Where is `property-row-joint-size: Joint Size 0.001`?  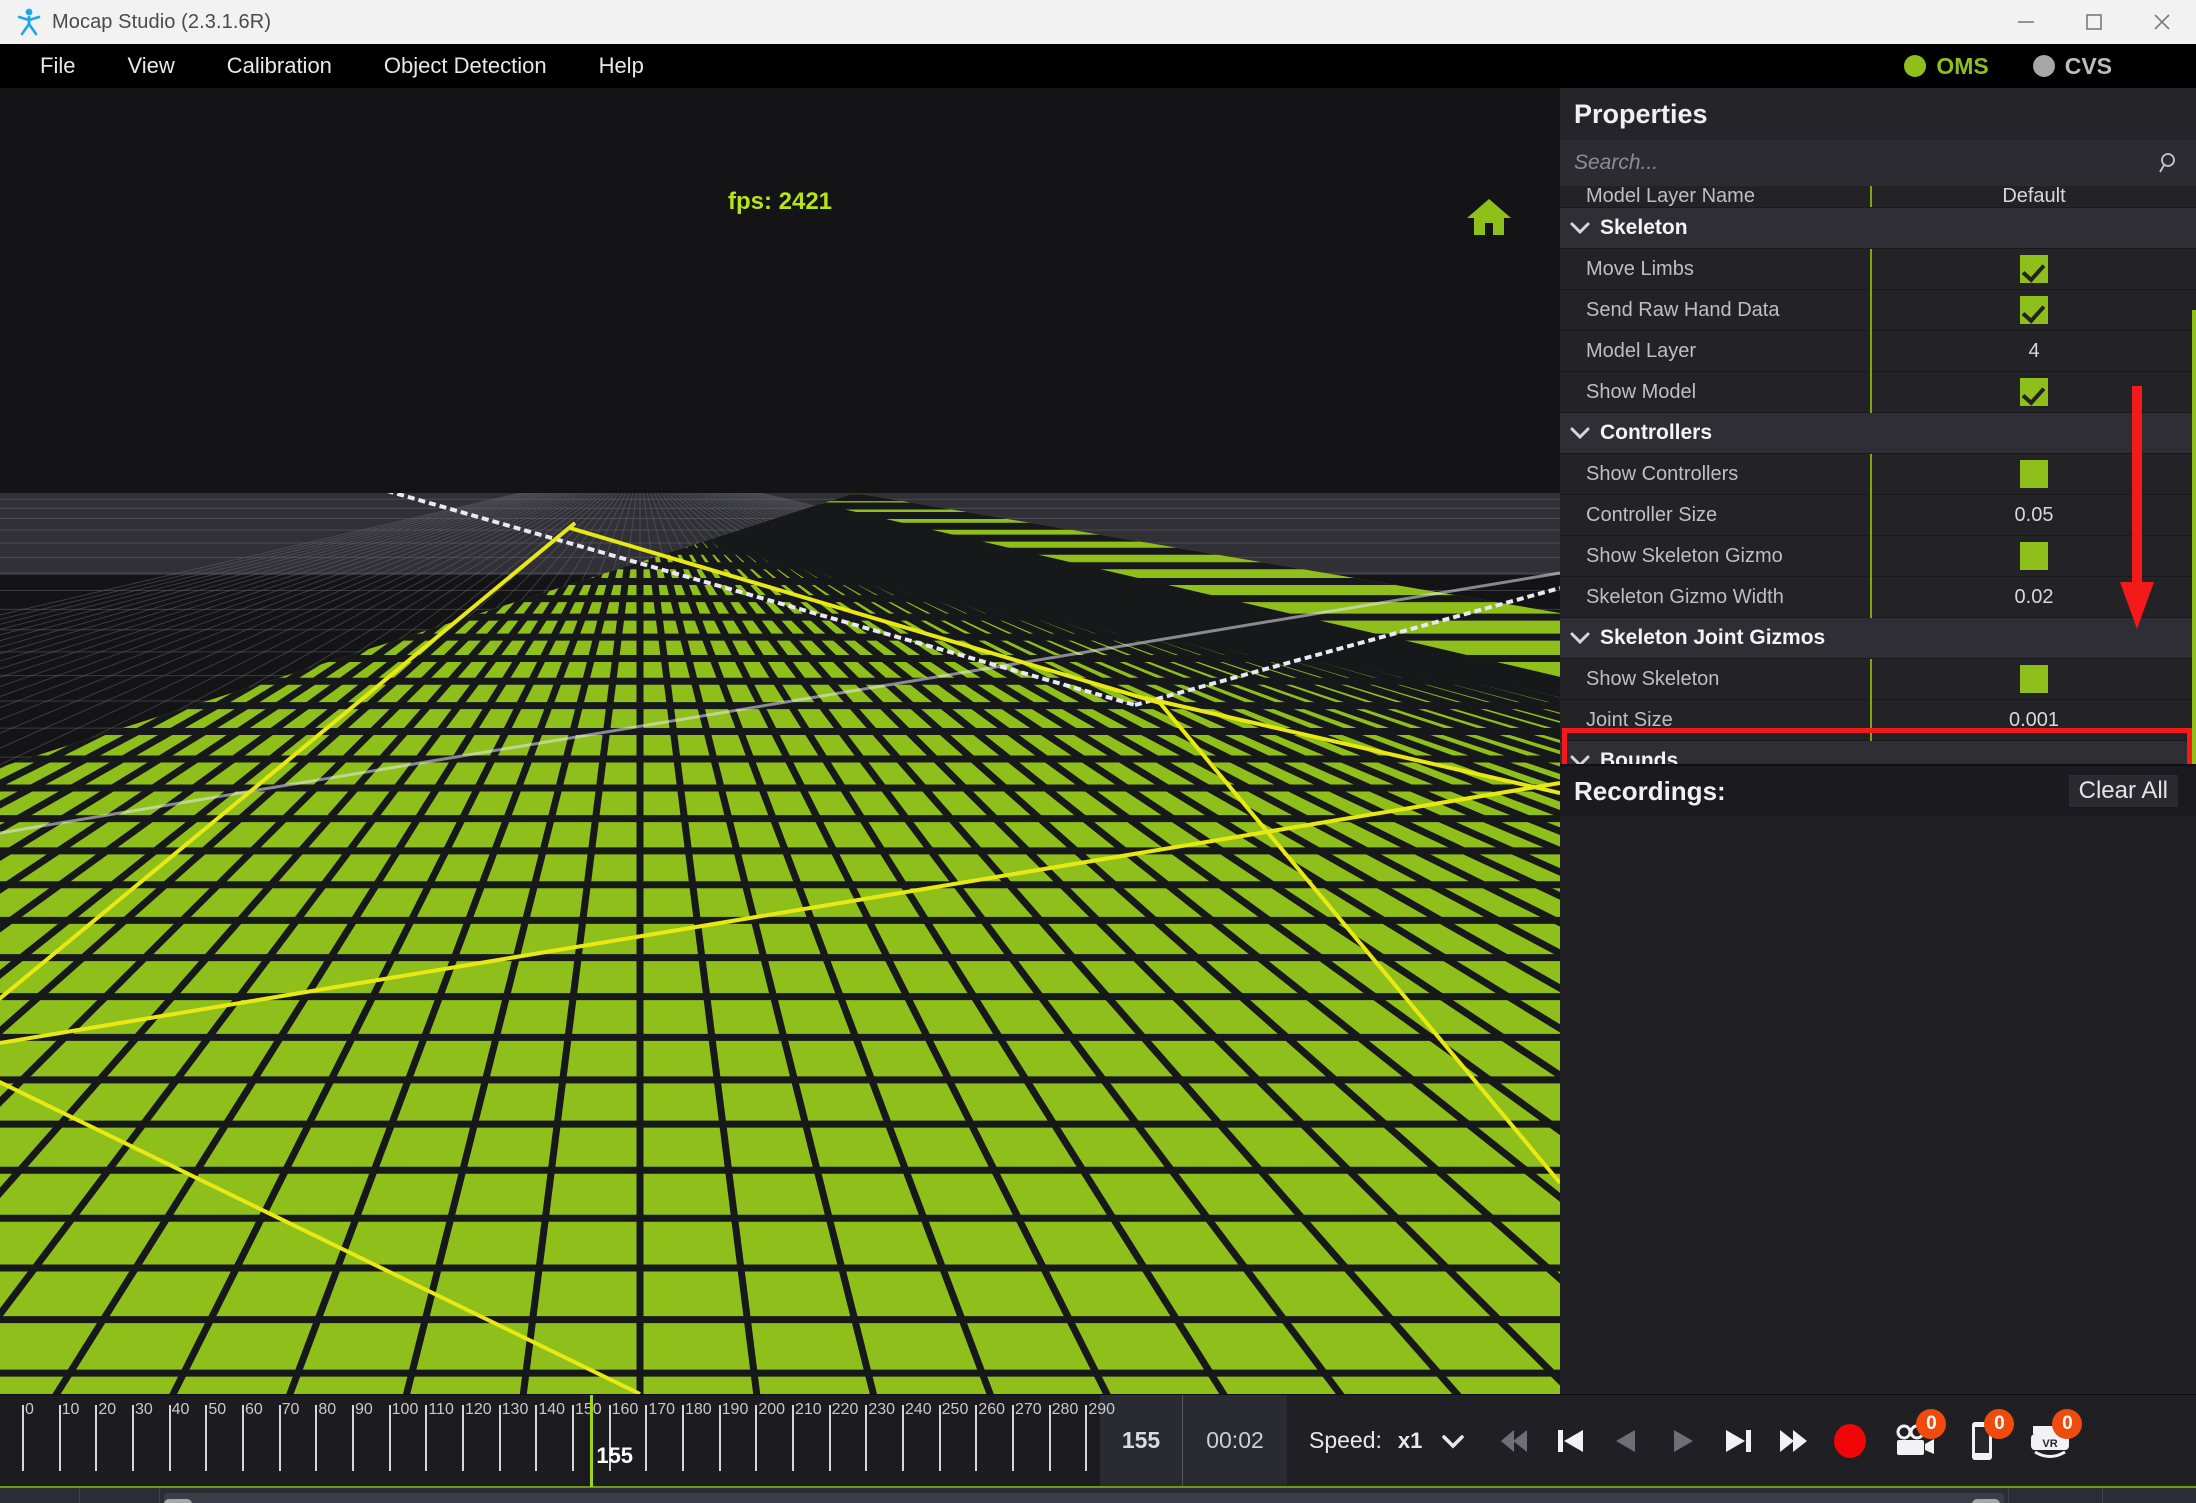 property-row-joint-size: Joint Size 0.001 is located at coordinates (1878, 720).